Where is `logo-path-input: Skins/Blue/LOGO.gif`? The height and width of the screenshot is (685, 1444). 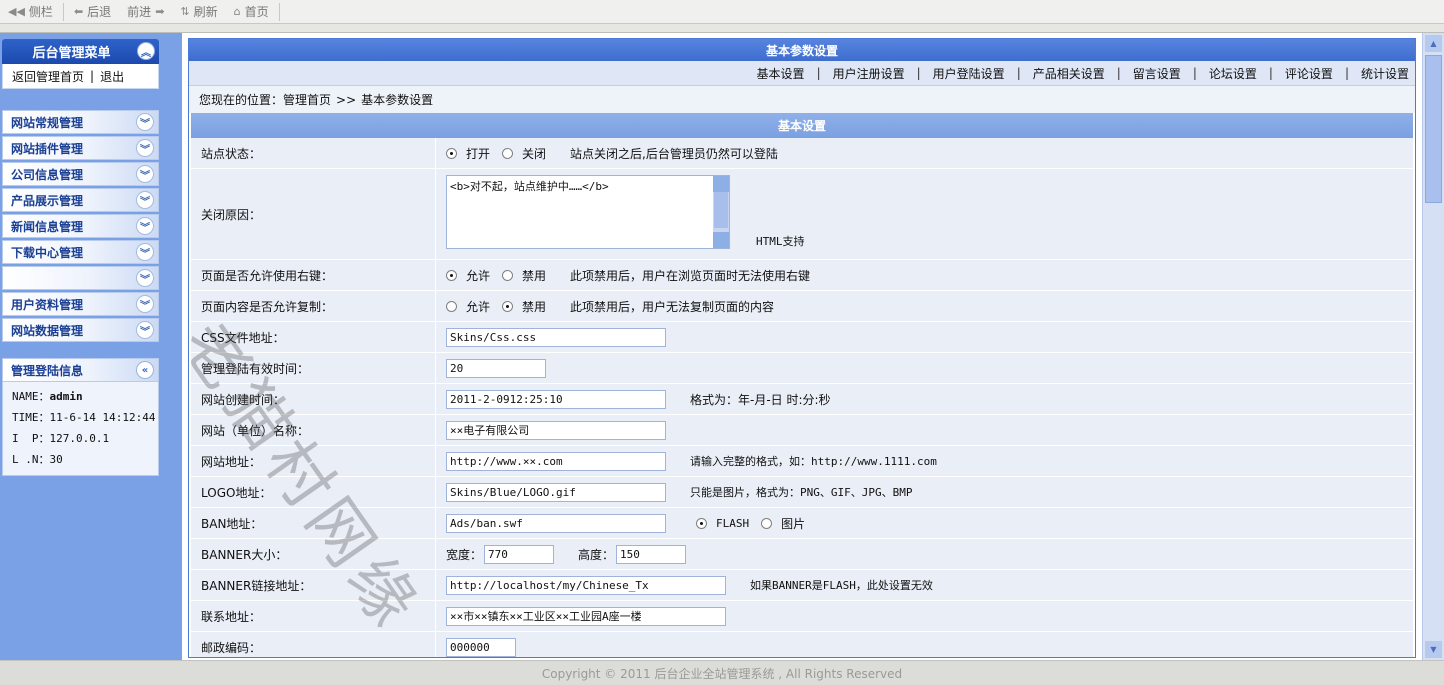
logo-path-input: Skins/Blue/LOGO.gif is located at coordinates (556, 492).